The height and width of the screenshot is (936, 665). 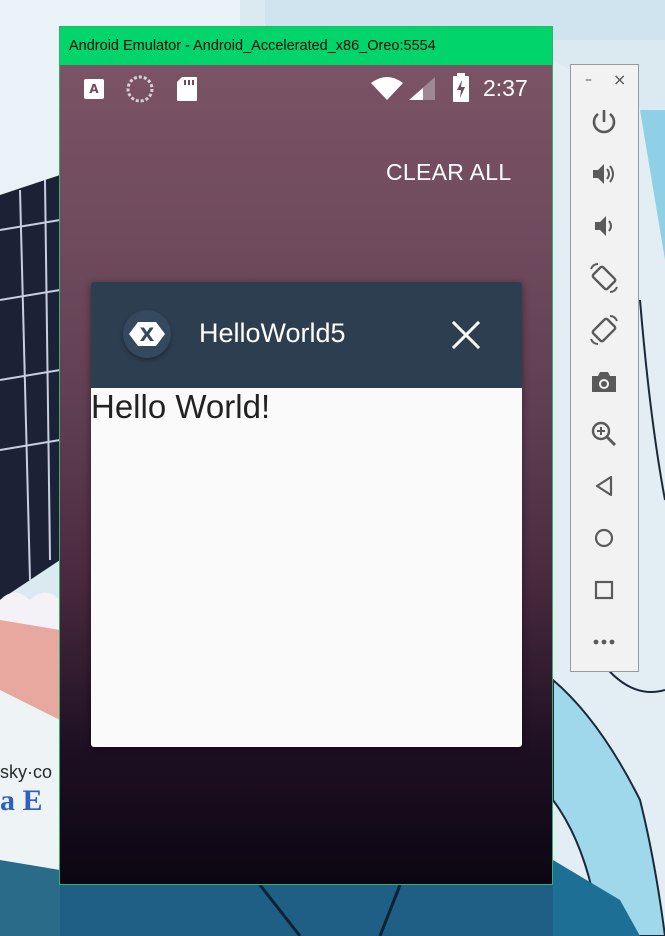 I want to click on zoom-button, so click(x=604, y=434).